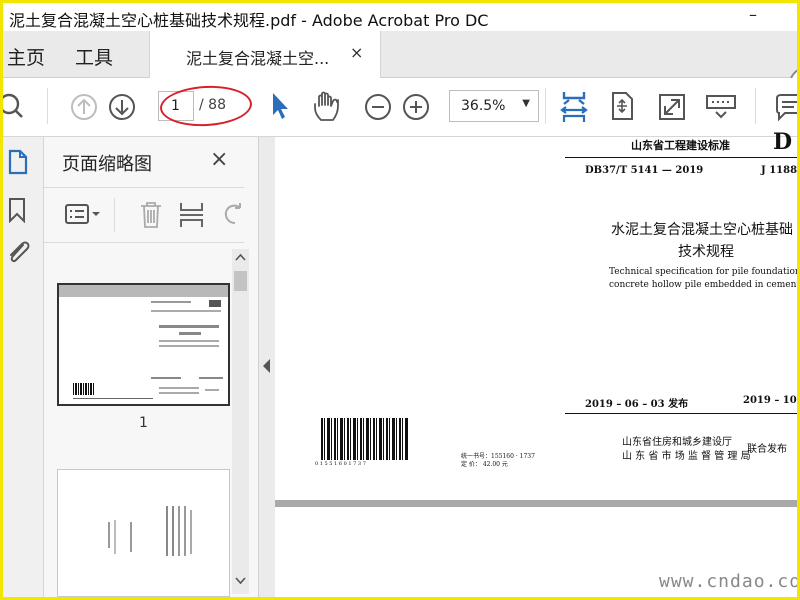  What do you see at coordinates (378, 107) in the screenshot?
I see `zoom-out-icon` at bounding box center [378, 107].